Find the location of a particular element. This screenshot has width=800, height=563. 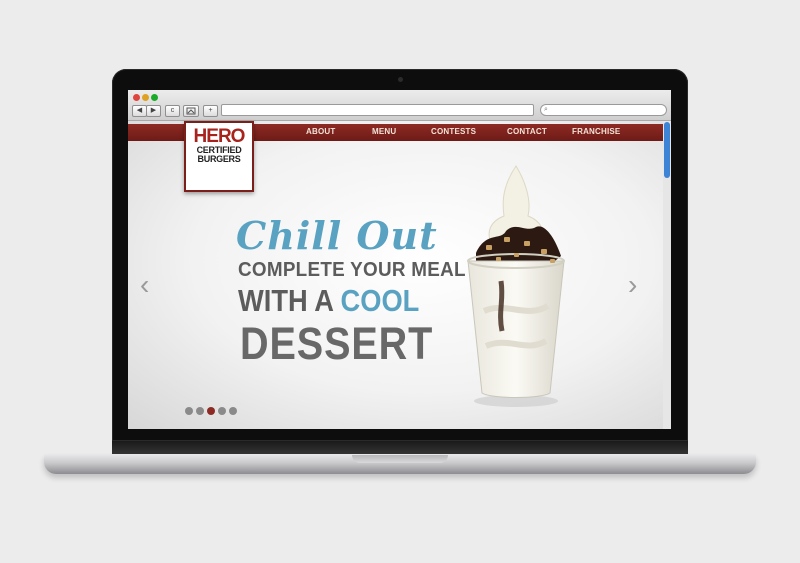

nav-about: ABOUT is located at coordinates (320, 131).